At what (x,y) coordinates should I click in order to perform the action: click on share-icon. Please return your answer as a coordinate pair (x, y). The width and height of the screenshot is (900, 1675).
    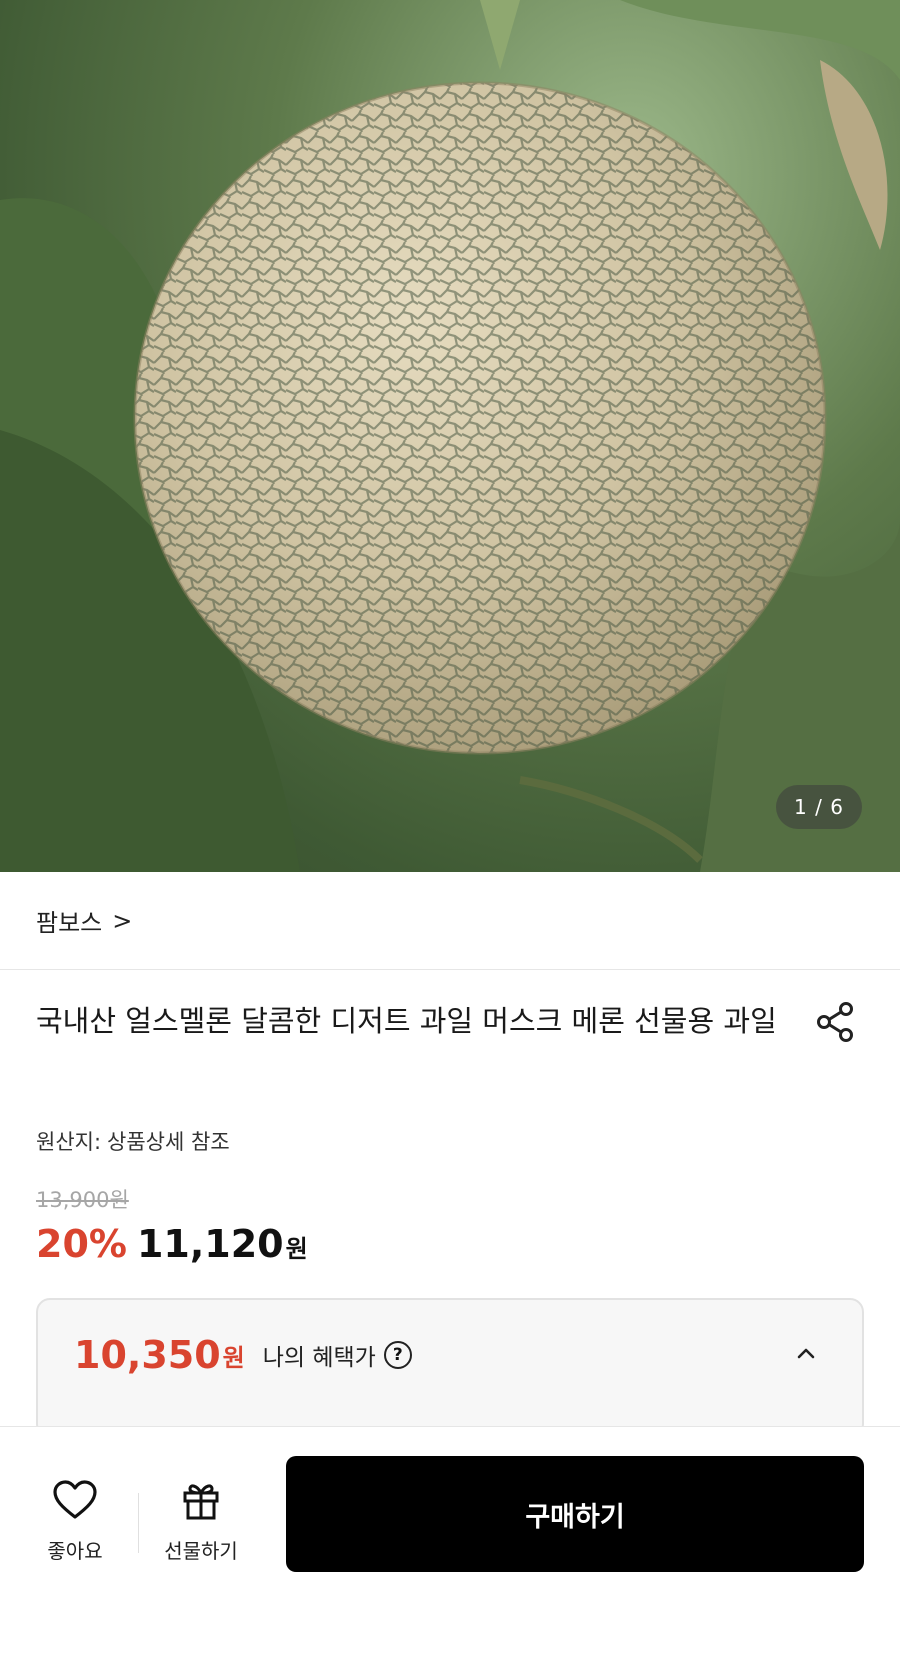
    Looking at the image, I should click on (836, 1022).